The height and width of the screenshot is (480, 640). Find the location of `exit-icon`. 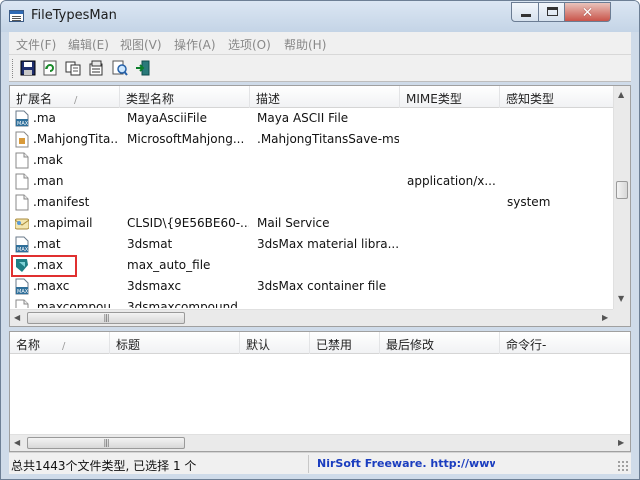

exit-icon is located at coordinates (143, 68).